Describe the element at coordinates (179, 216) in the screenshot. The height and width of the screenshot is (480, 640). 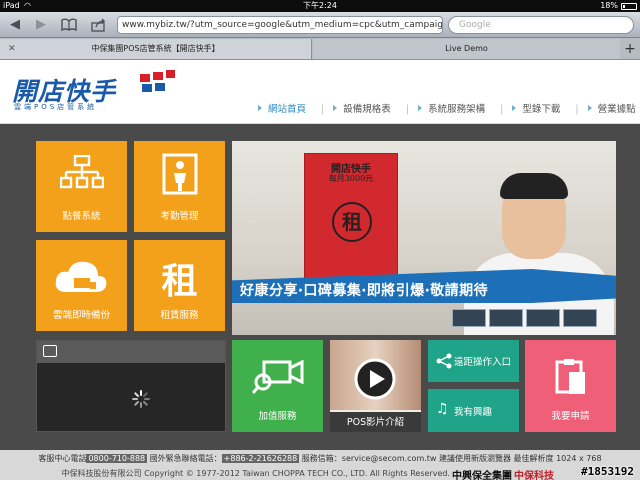
I see `tile-label: 考勤管理` at that location.